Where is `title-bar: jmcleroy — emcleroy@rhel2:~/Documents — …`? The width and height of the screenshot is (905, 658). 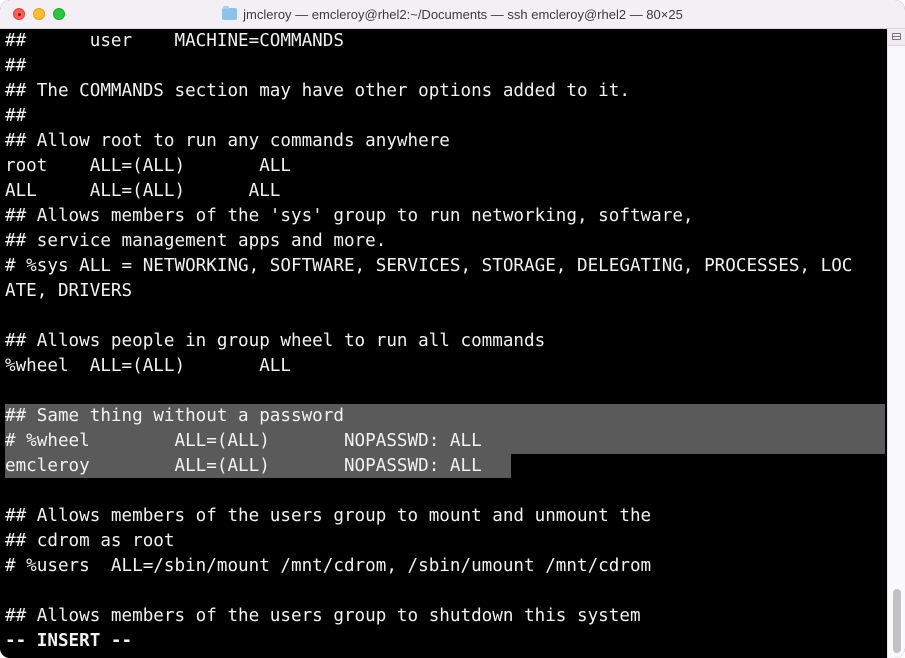
title-bar: jmcleroy — emcleroy@rhel2:~/Documents — … is located at coordinates (452, 14).